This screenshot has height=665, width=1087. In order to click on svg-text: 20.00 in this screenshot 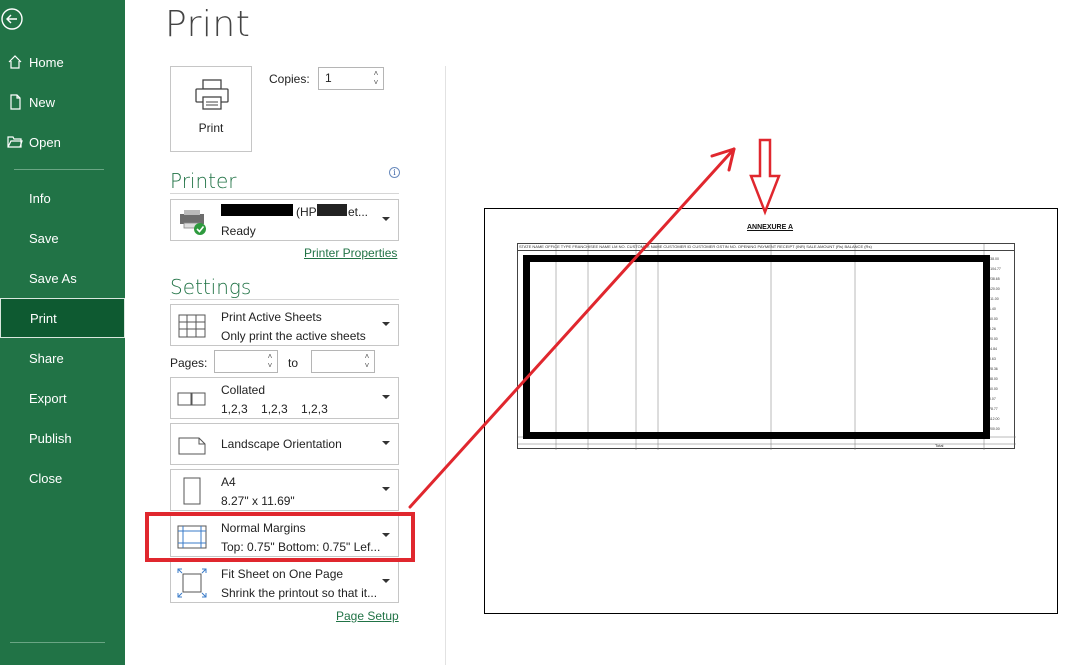, I will do `click(993, 339)`.